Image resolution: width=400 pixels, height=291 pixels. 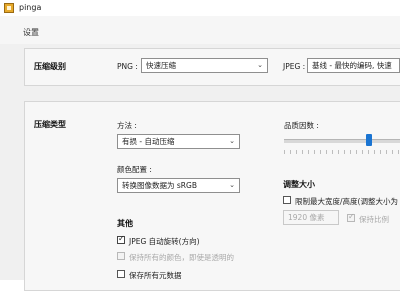 What do you see at coordinates (50, 124) in the screenshot?
I see `compression-type-title: 压缩类型` at bounding box center [50, 124].